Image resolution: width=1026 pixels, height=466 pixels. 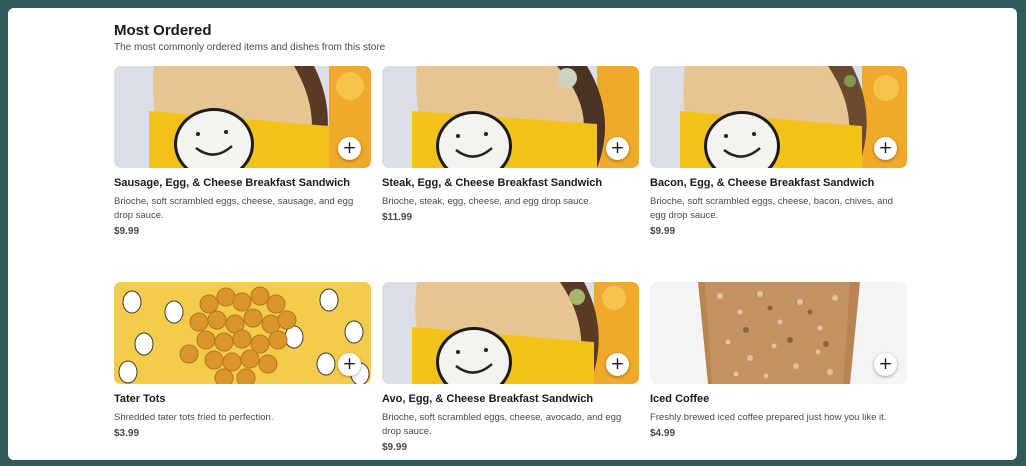 I want to click on section-title: Most Ordered, so click(x=163, y=30).